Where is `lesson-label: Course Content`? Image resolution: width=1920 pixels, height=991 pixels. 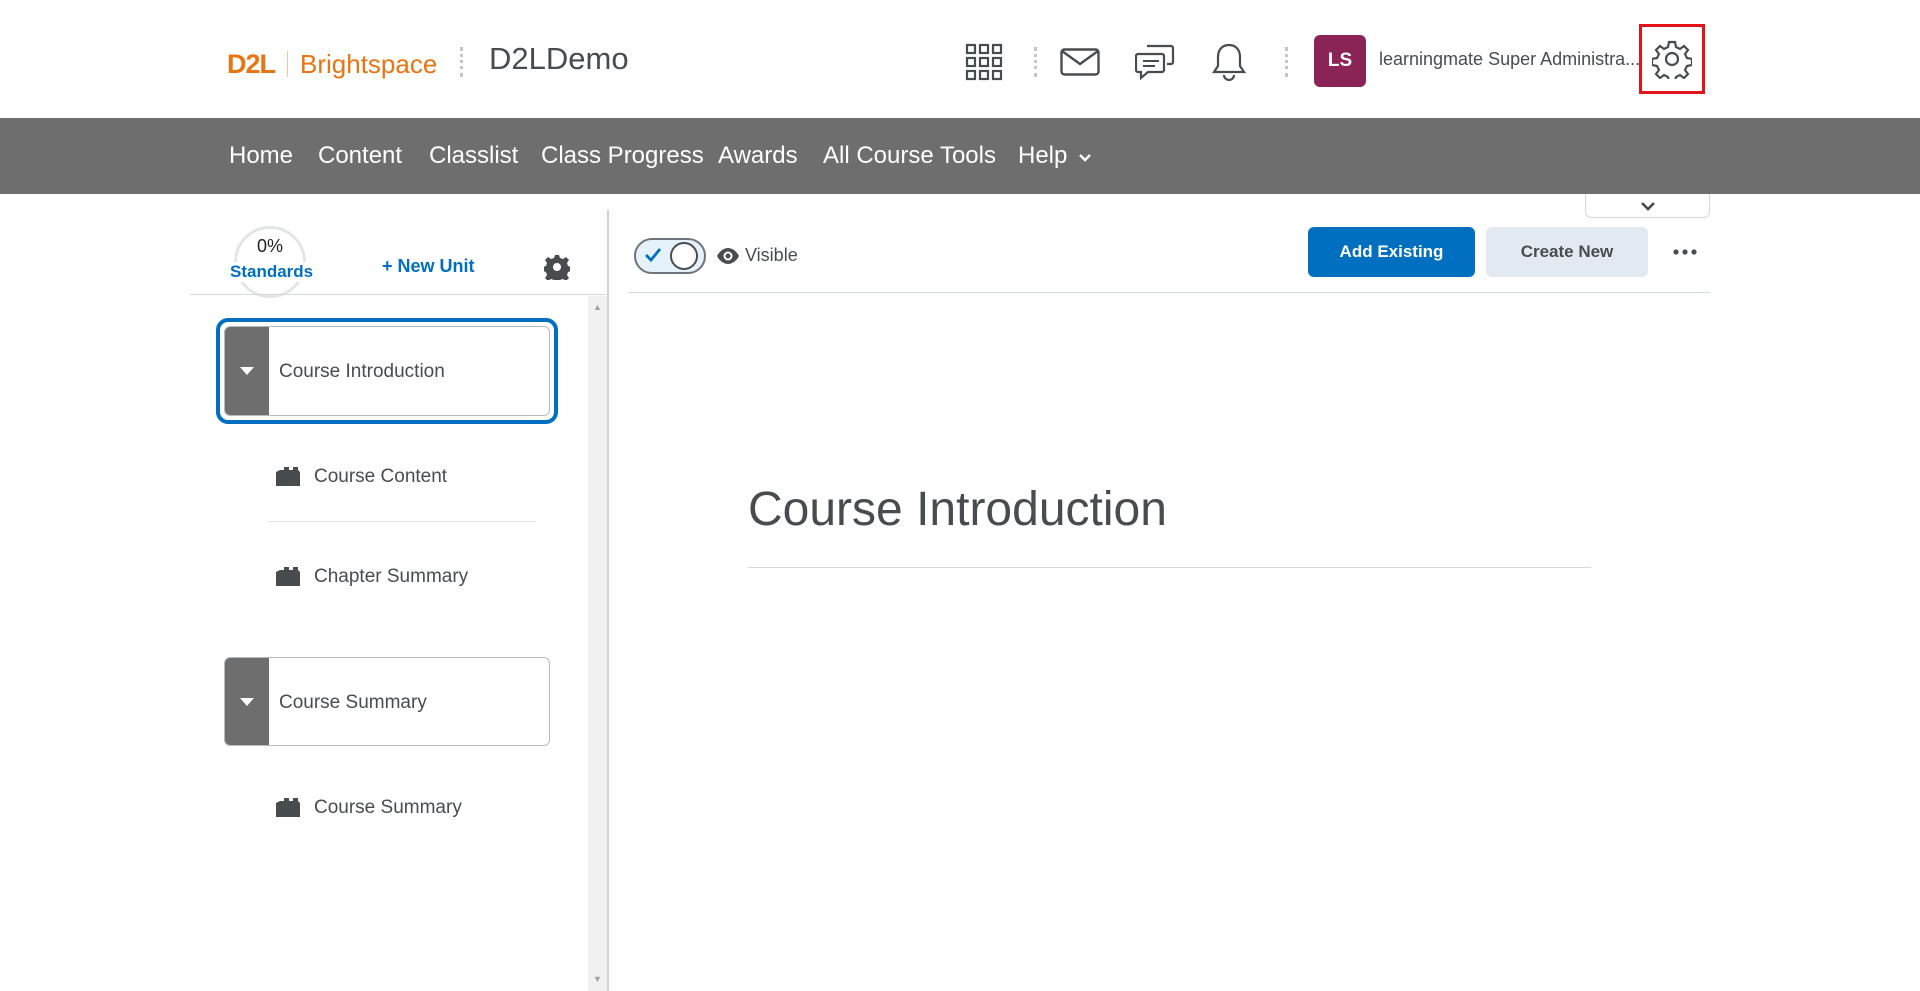
lesson-label: Course Content is located at coordinates (381, 476).